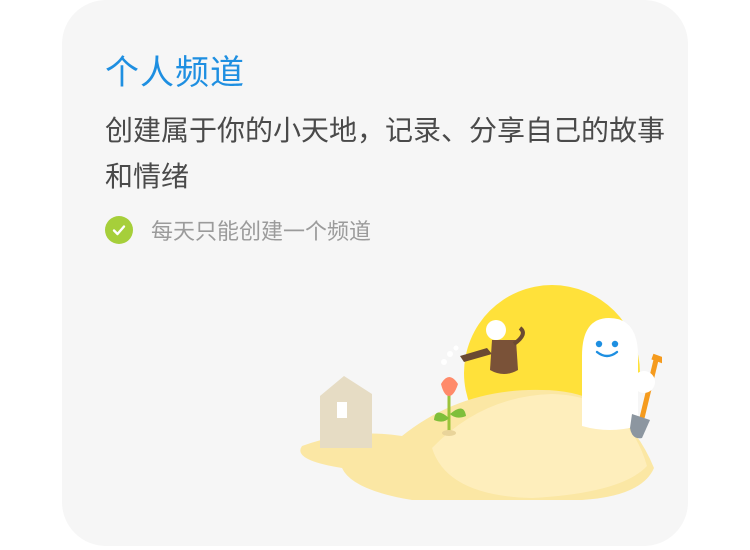  What do you see at coordinates (119, 230) in the screenshot?
I see `checkmark-icon` at bounding box center [119, 230].